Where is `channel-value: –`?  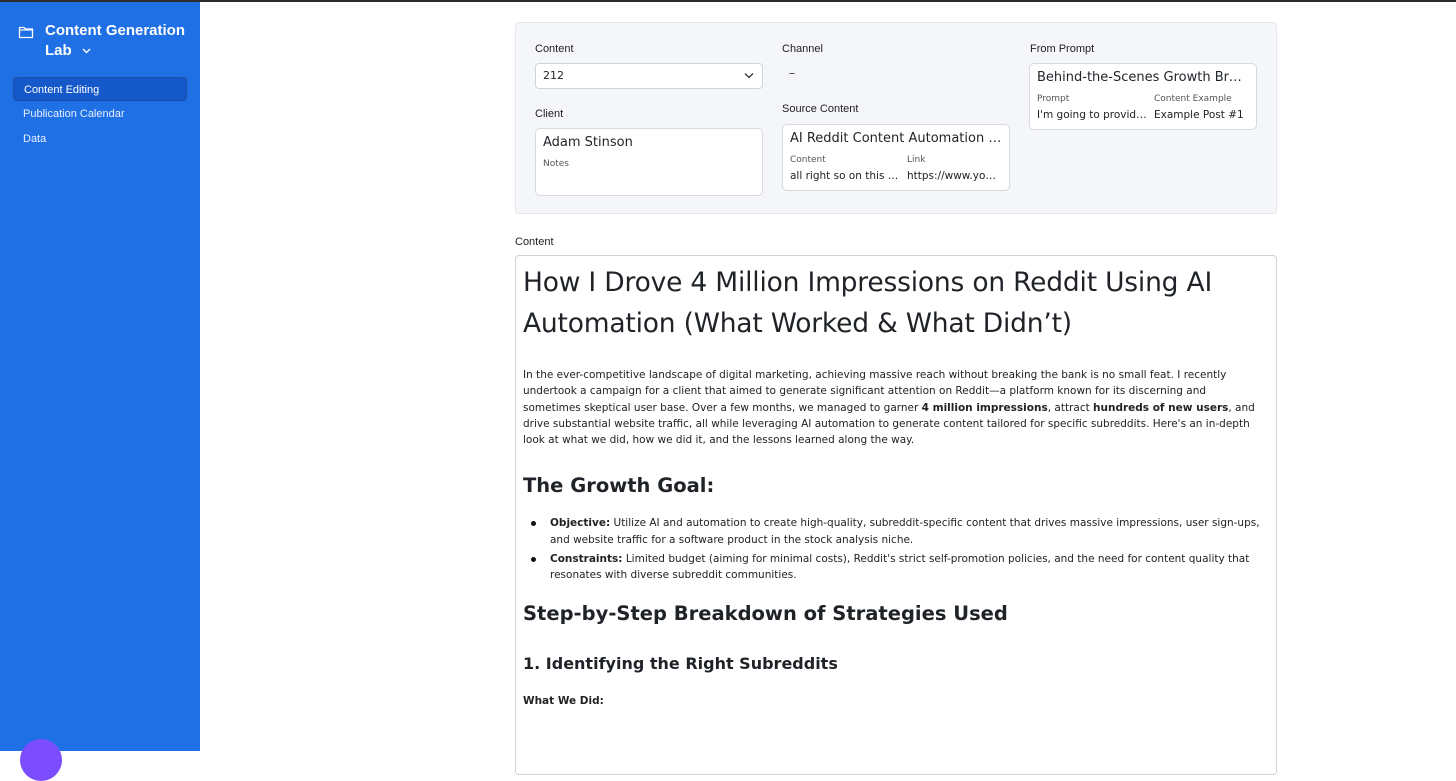
channel-value: – is located at coordinates (792, 73).